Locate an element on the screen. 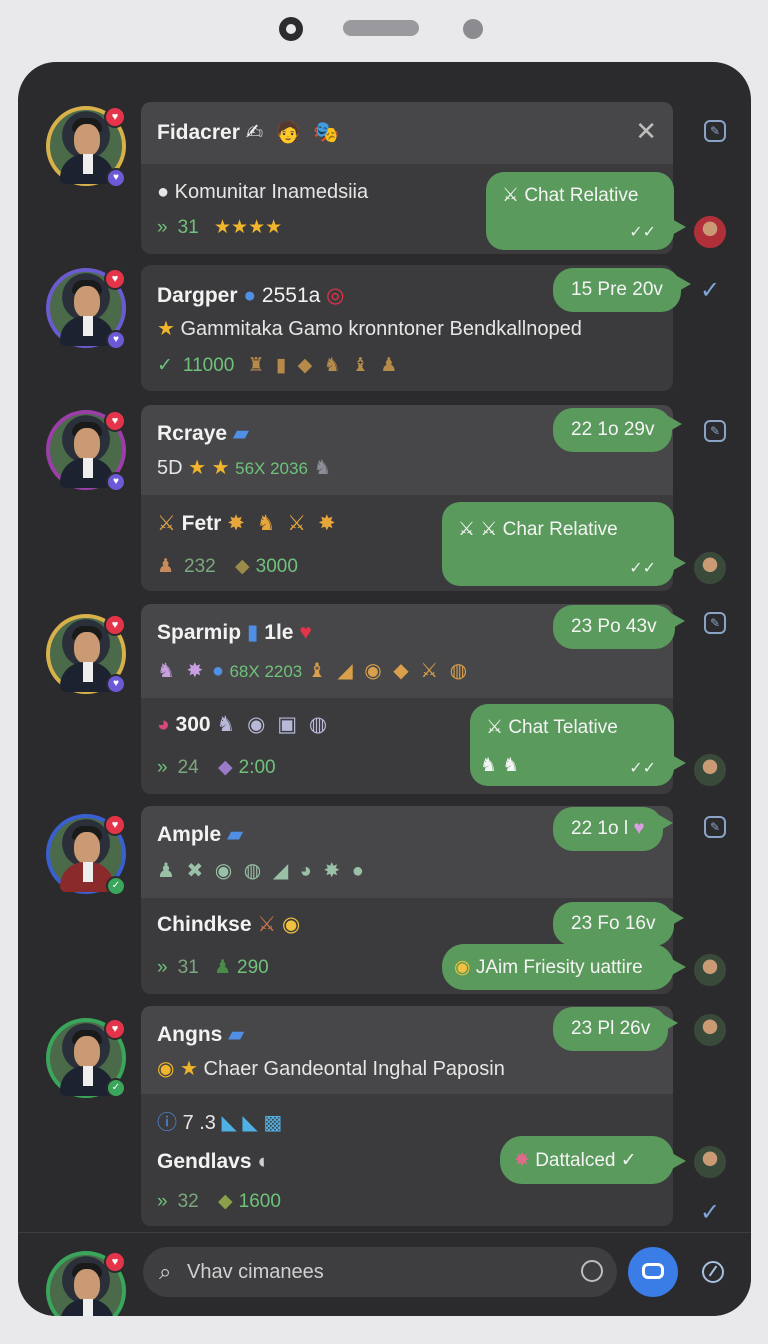  sub-name: 300 is located at coordinates (193, 724).